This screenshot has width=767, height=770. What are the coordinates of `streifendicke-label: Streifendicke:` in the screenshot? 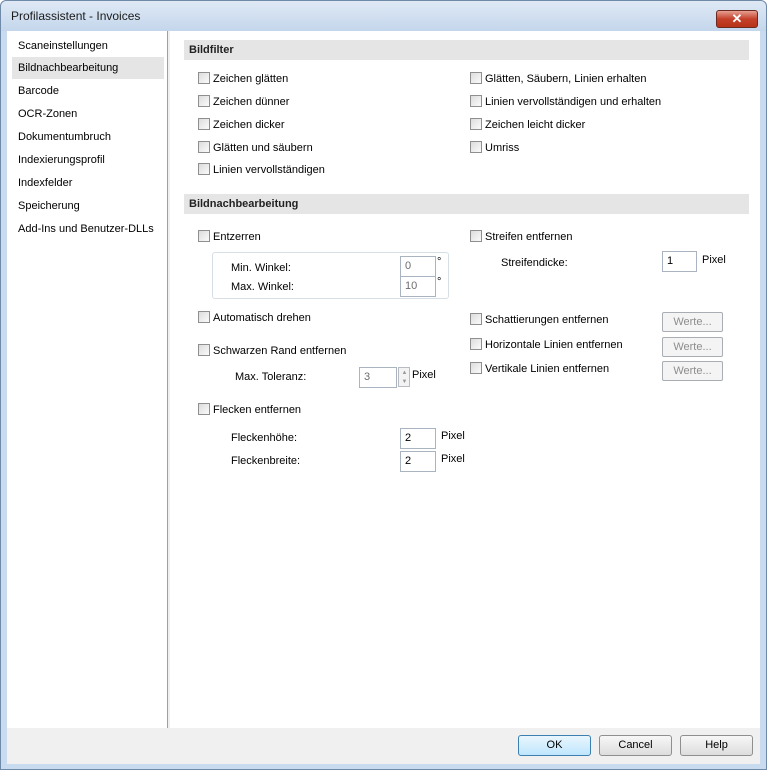 It's located at (534, 263).